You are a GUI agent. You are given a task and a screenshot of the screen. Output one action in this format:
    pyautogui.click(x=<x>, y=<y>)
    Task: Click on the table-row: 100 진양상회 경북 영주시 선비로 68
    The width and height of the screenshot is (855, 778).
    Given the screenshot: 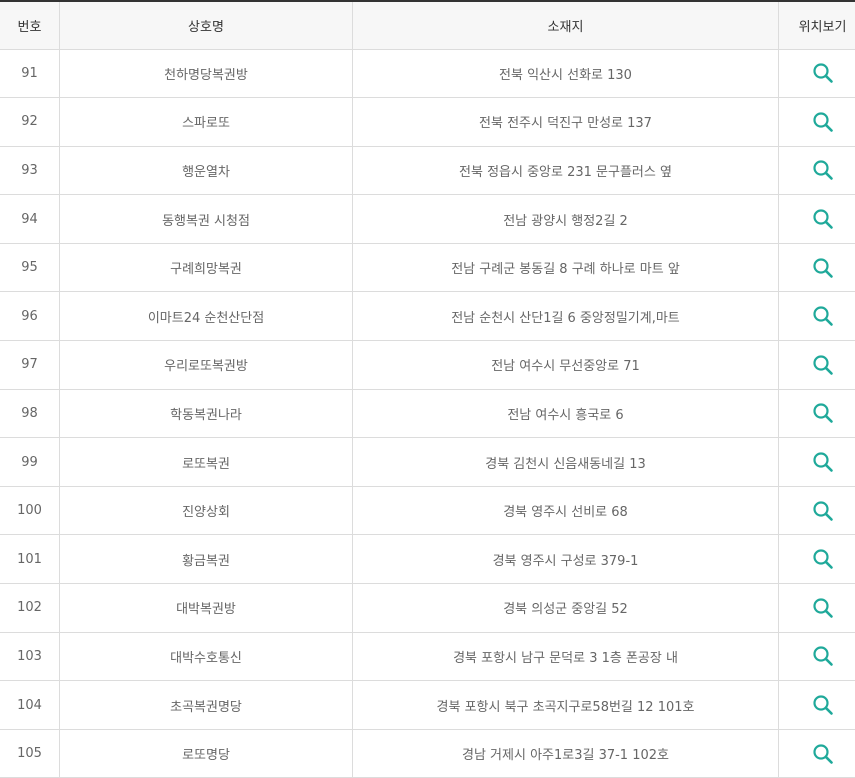 What is the action you would take?
    pyautogui.click(x=427, y=511)
    